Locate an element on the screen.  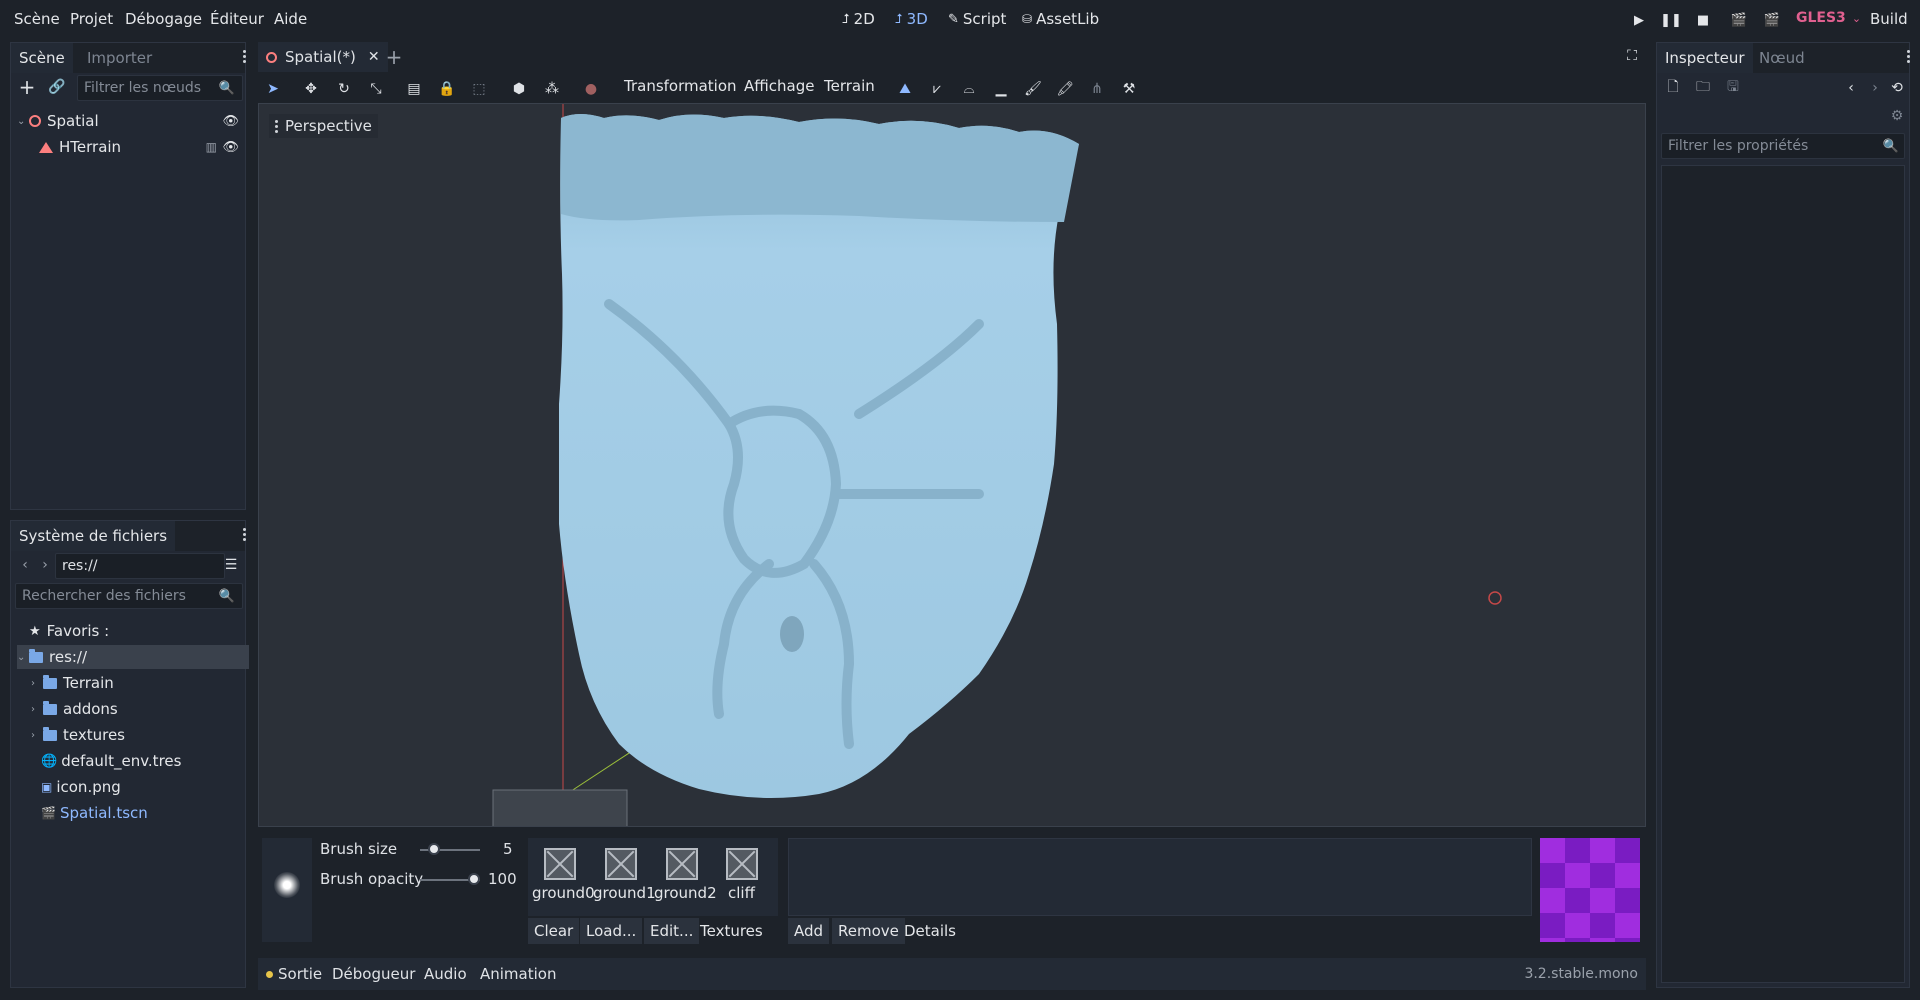
menu-debug: Débogage is located at coordinates (163, 19).